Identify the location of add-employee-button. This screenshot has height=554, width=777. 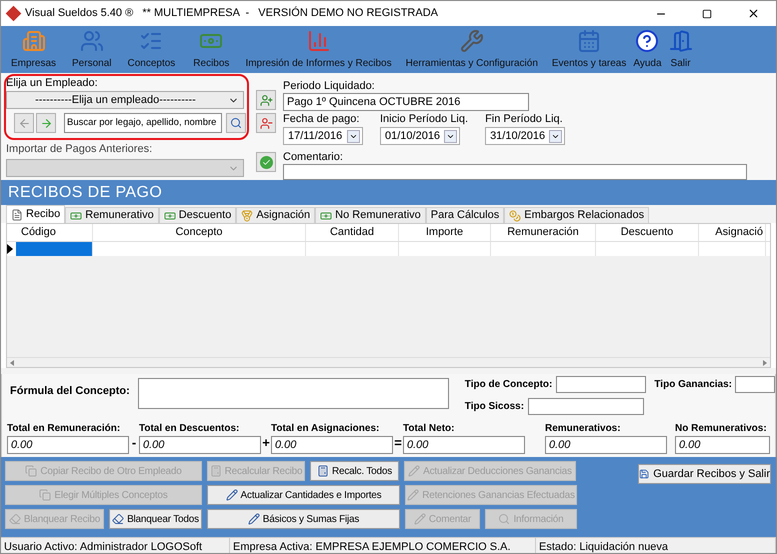
(266, 100).